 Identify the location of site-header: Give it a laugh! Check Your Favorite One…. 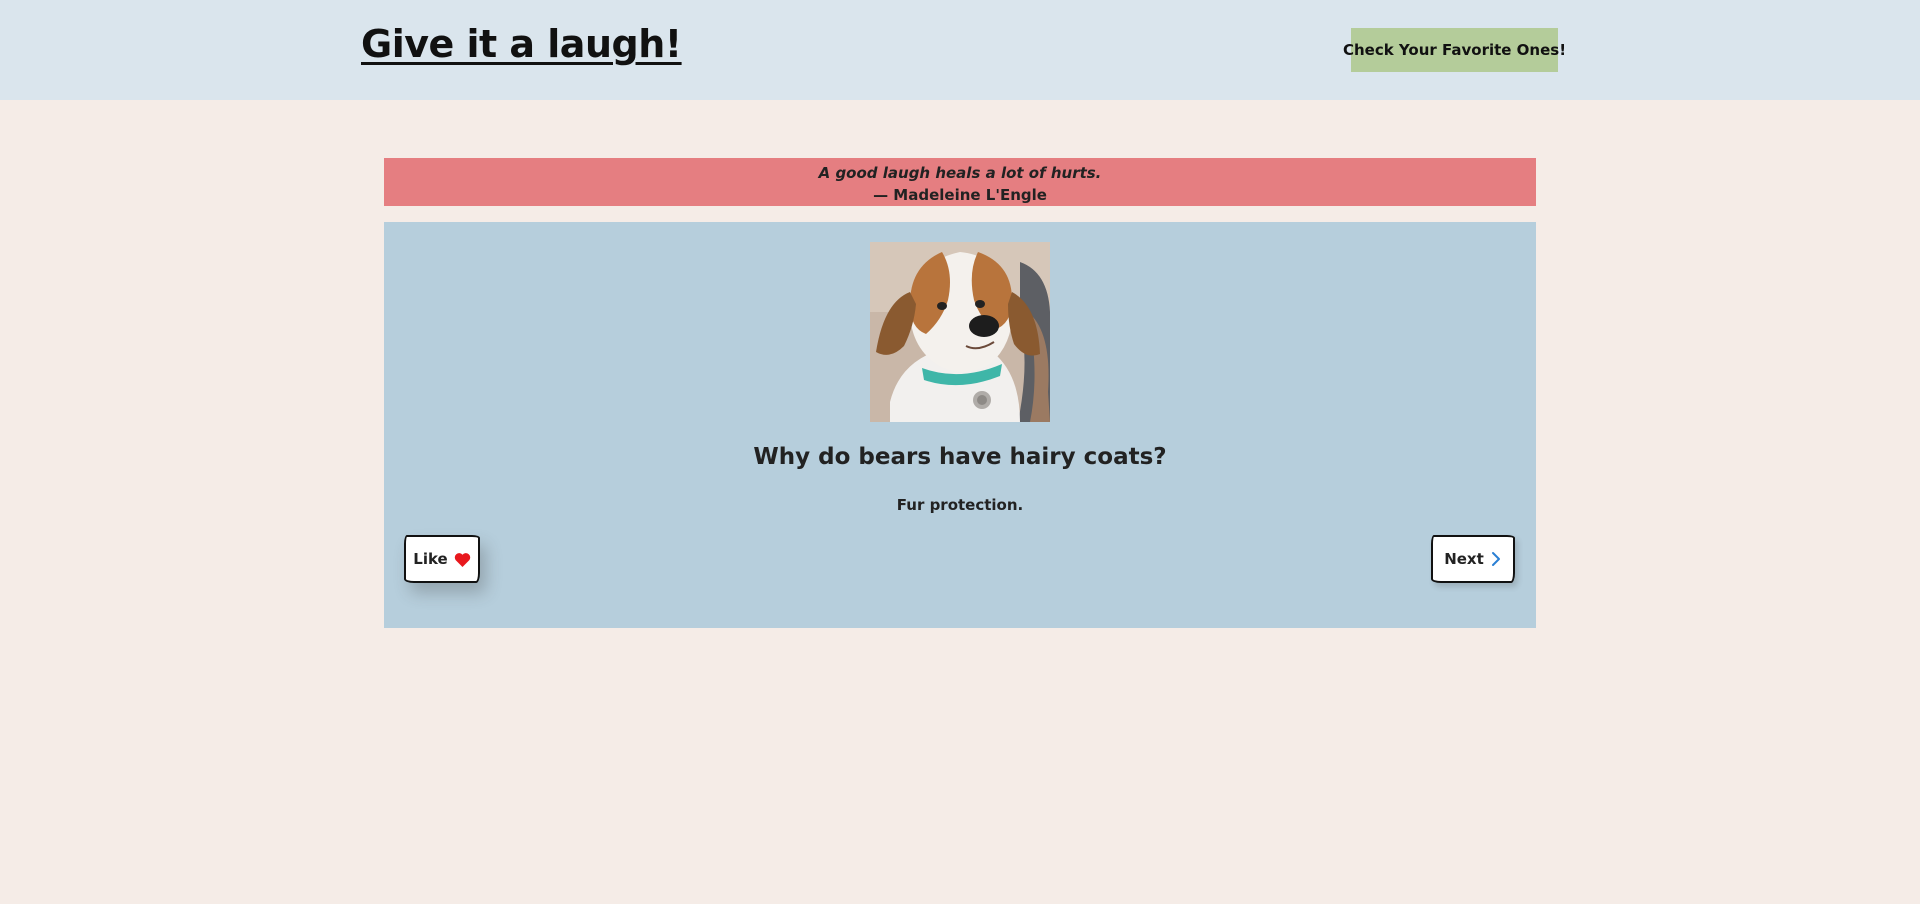
(960, 50).